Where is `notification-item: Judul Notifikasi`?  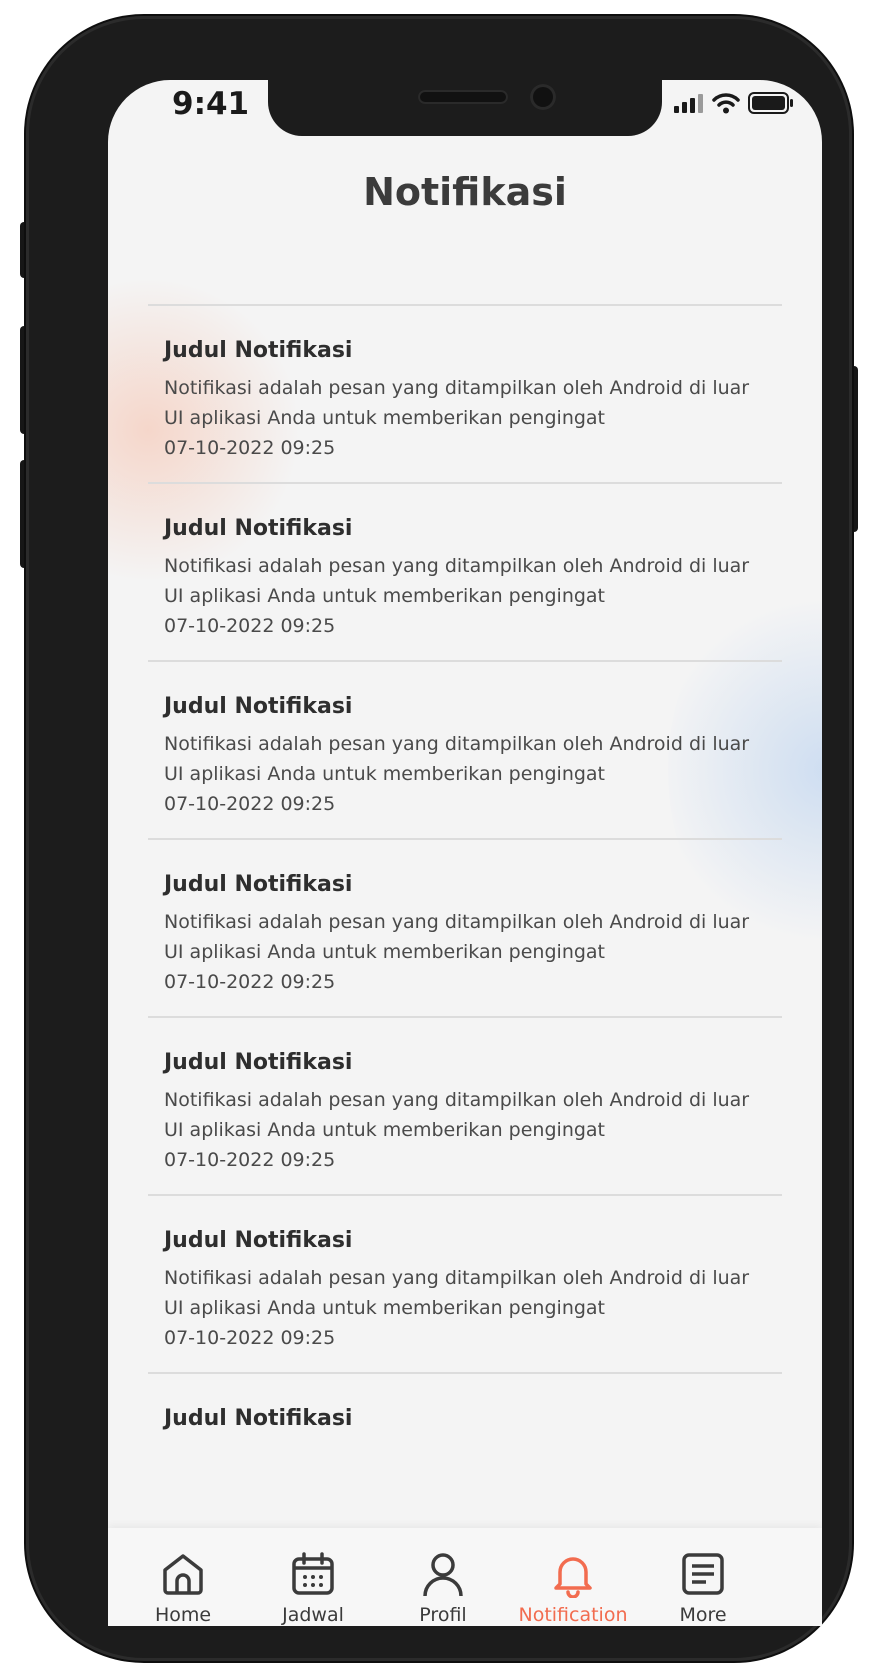
notification-item: Judul Notifikasi is located at coordinates (465, 1461).